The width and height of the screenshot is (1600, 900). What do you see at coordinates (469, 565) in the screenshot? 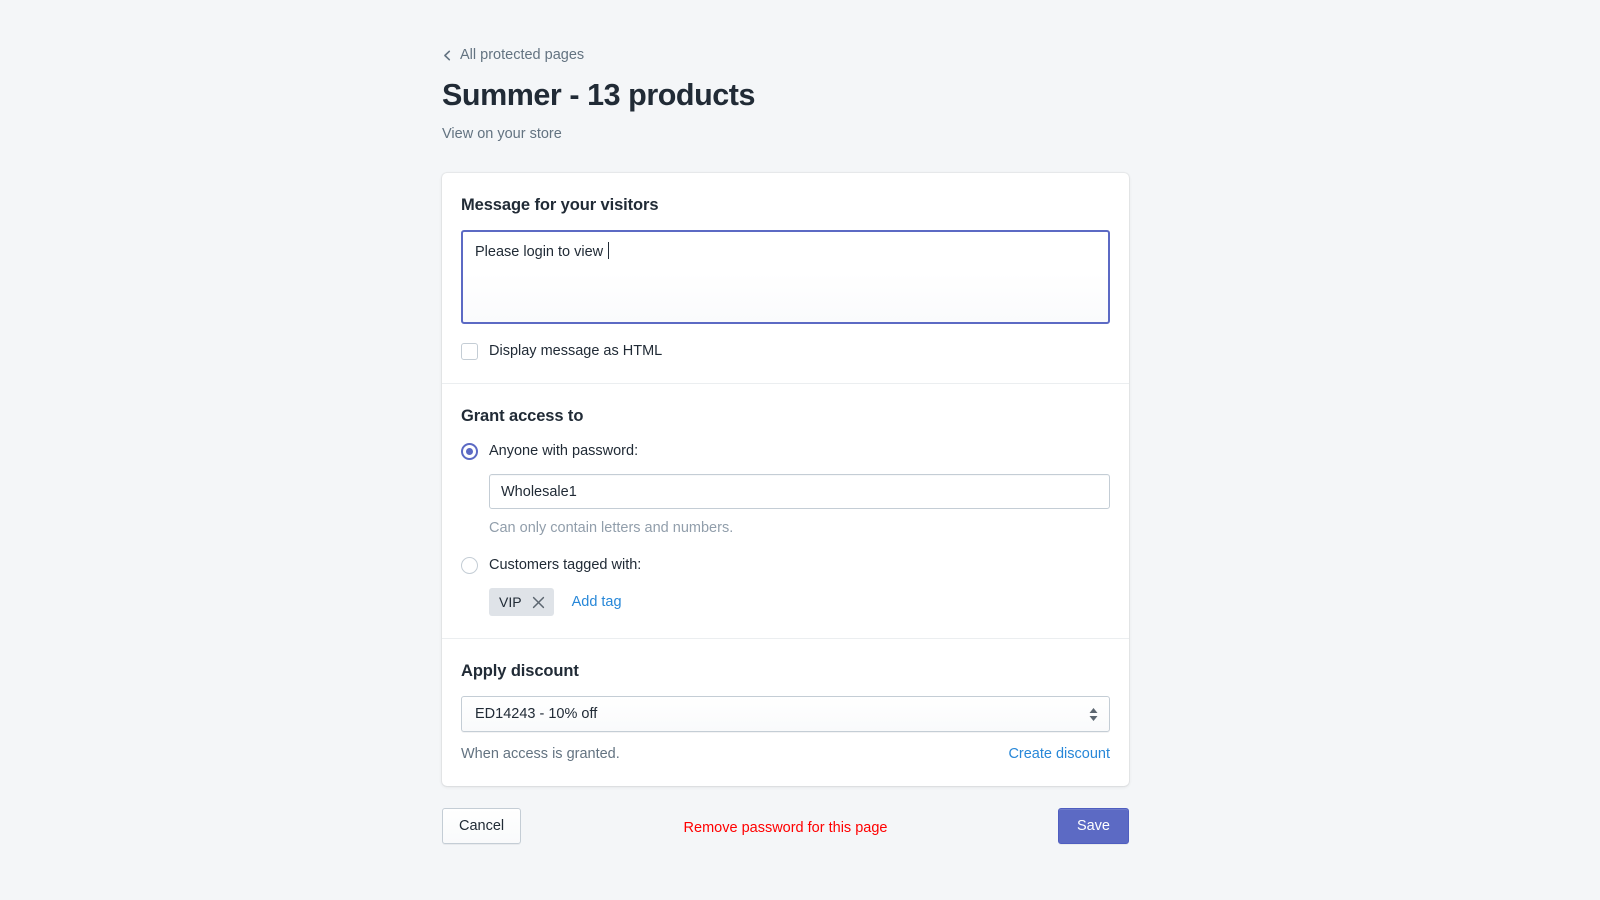
I see `radio-customers-tagged` at bounding box center [469, 565].